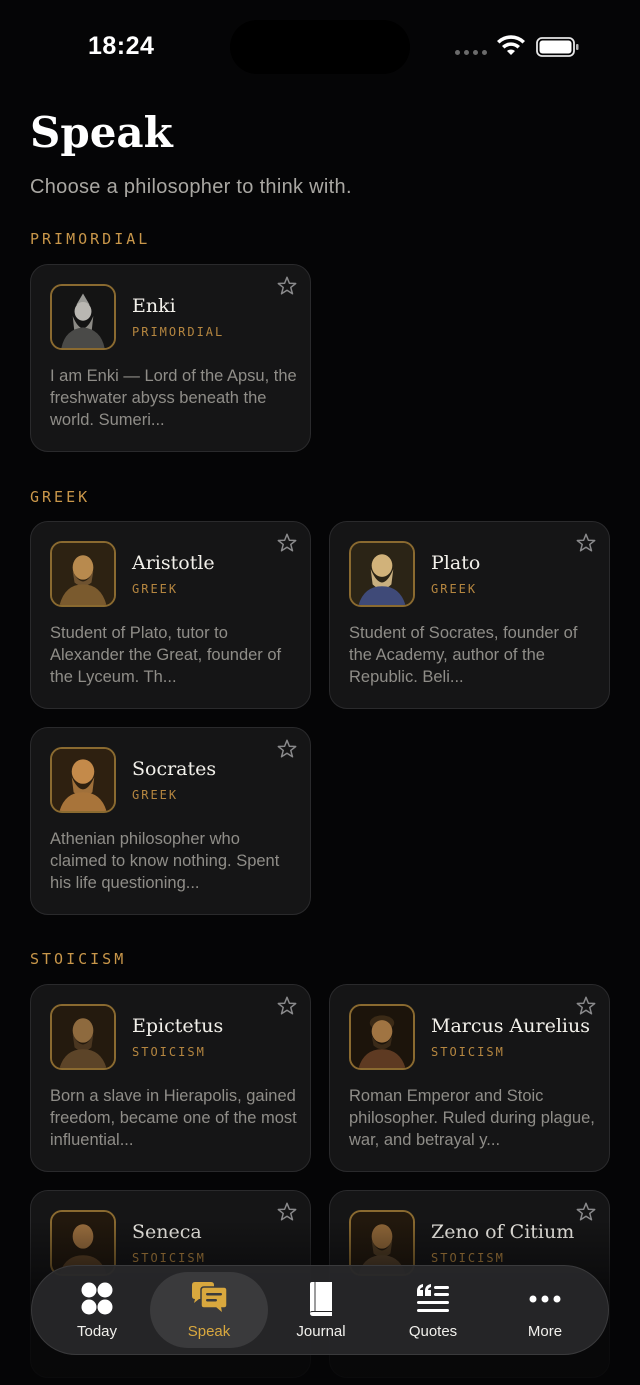 The height and width of the screenshot is (1385, 640). What do you see at coordinates (545, 1331) in the screenshot?
I see `tab-label: More` at bounding box center [545, 1331].